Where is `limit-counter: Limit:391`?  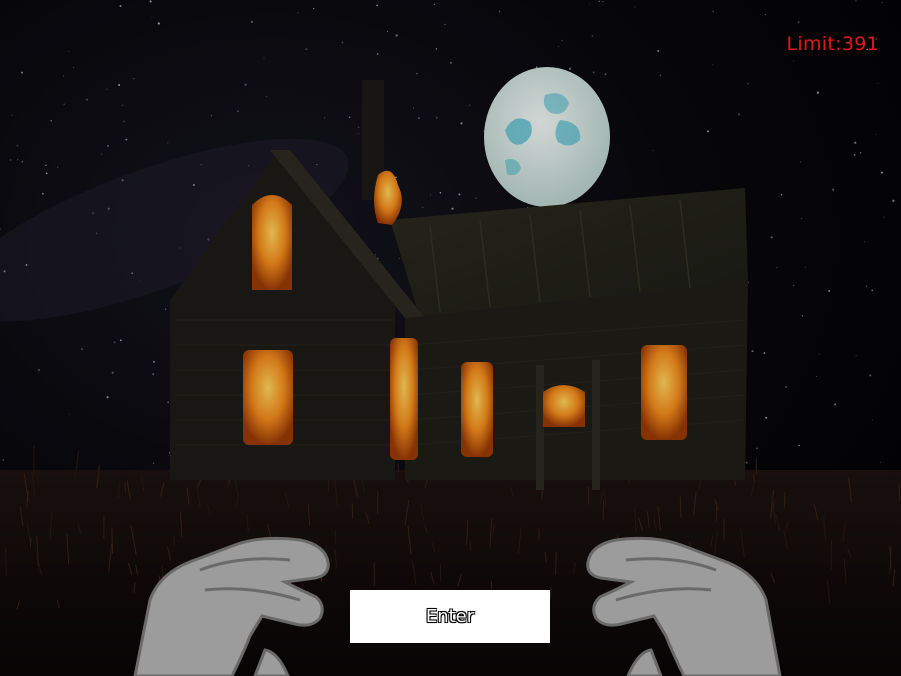
limit-counter: Limit:391 is located at coordinates (833, 44).